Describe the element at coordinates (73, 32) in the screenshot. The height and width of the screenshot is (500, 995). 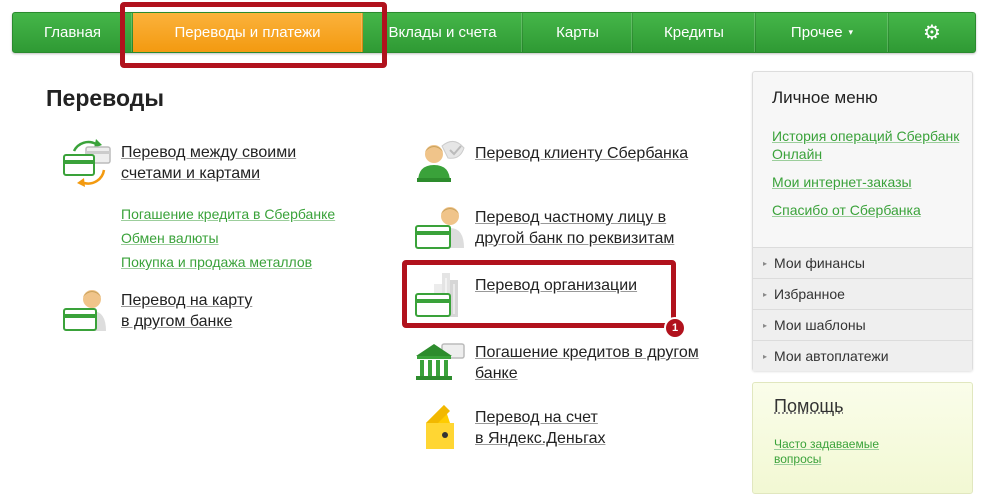
I see `nav-tab-home: Главная` at that location.